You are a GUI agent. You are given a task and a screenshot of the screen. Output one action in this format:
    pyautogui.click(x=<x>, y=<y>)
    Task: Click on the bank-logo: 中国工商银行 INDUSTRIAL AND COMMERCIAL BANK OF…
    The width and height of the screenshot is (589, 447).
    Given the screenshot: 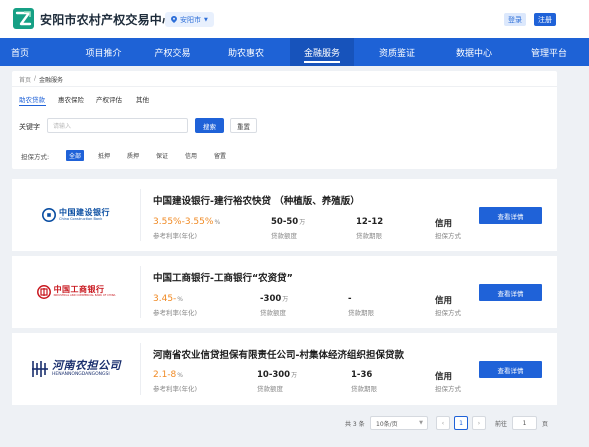 What is the action you would take?
    pyautogui.click(x=76, y=292)
    